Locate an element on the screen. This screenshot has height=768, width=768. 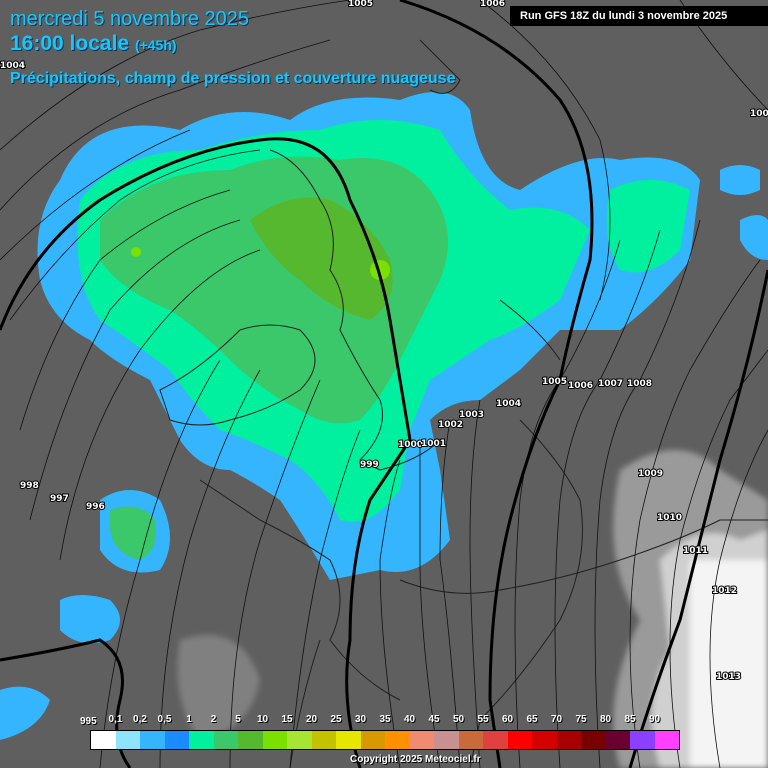
legend-label: 1 is located at coordinates (189, 719).